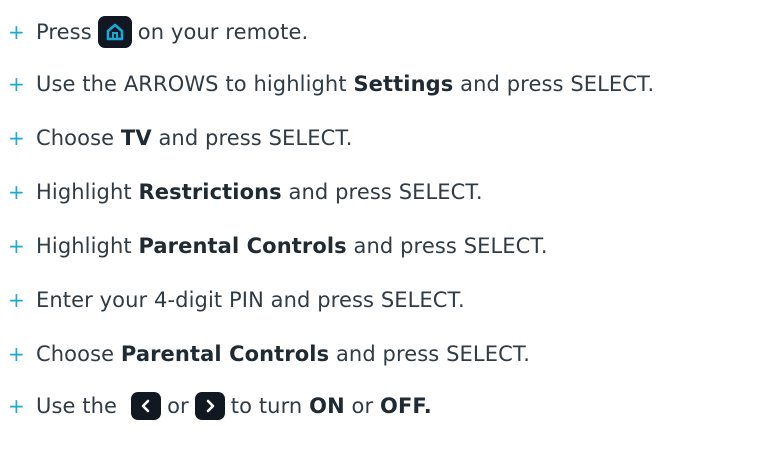 The width and height of the screenshot is (777, 473). What do you see at coordinates (210, 191) in the screenshot?
I see `step-bold: Restrictions` at bounding box center [210, 191].